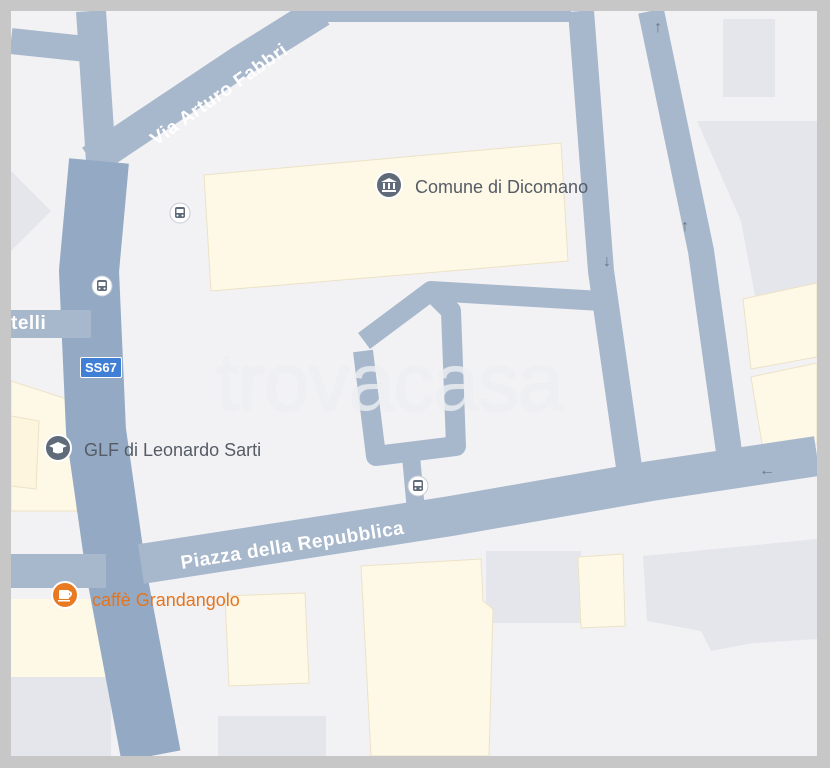 The image size is (830, 768). What do you see at coordinates (607, 261) in the screenshot?
I see `one-way-arrow-icon: ↓` at bounding box center [607, 261].